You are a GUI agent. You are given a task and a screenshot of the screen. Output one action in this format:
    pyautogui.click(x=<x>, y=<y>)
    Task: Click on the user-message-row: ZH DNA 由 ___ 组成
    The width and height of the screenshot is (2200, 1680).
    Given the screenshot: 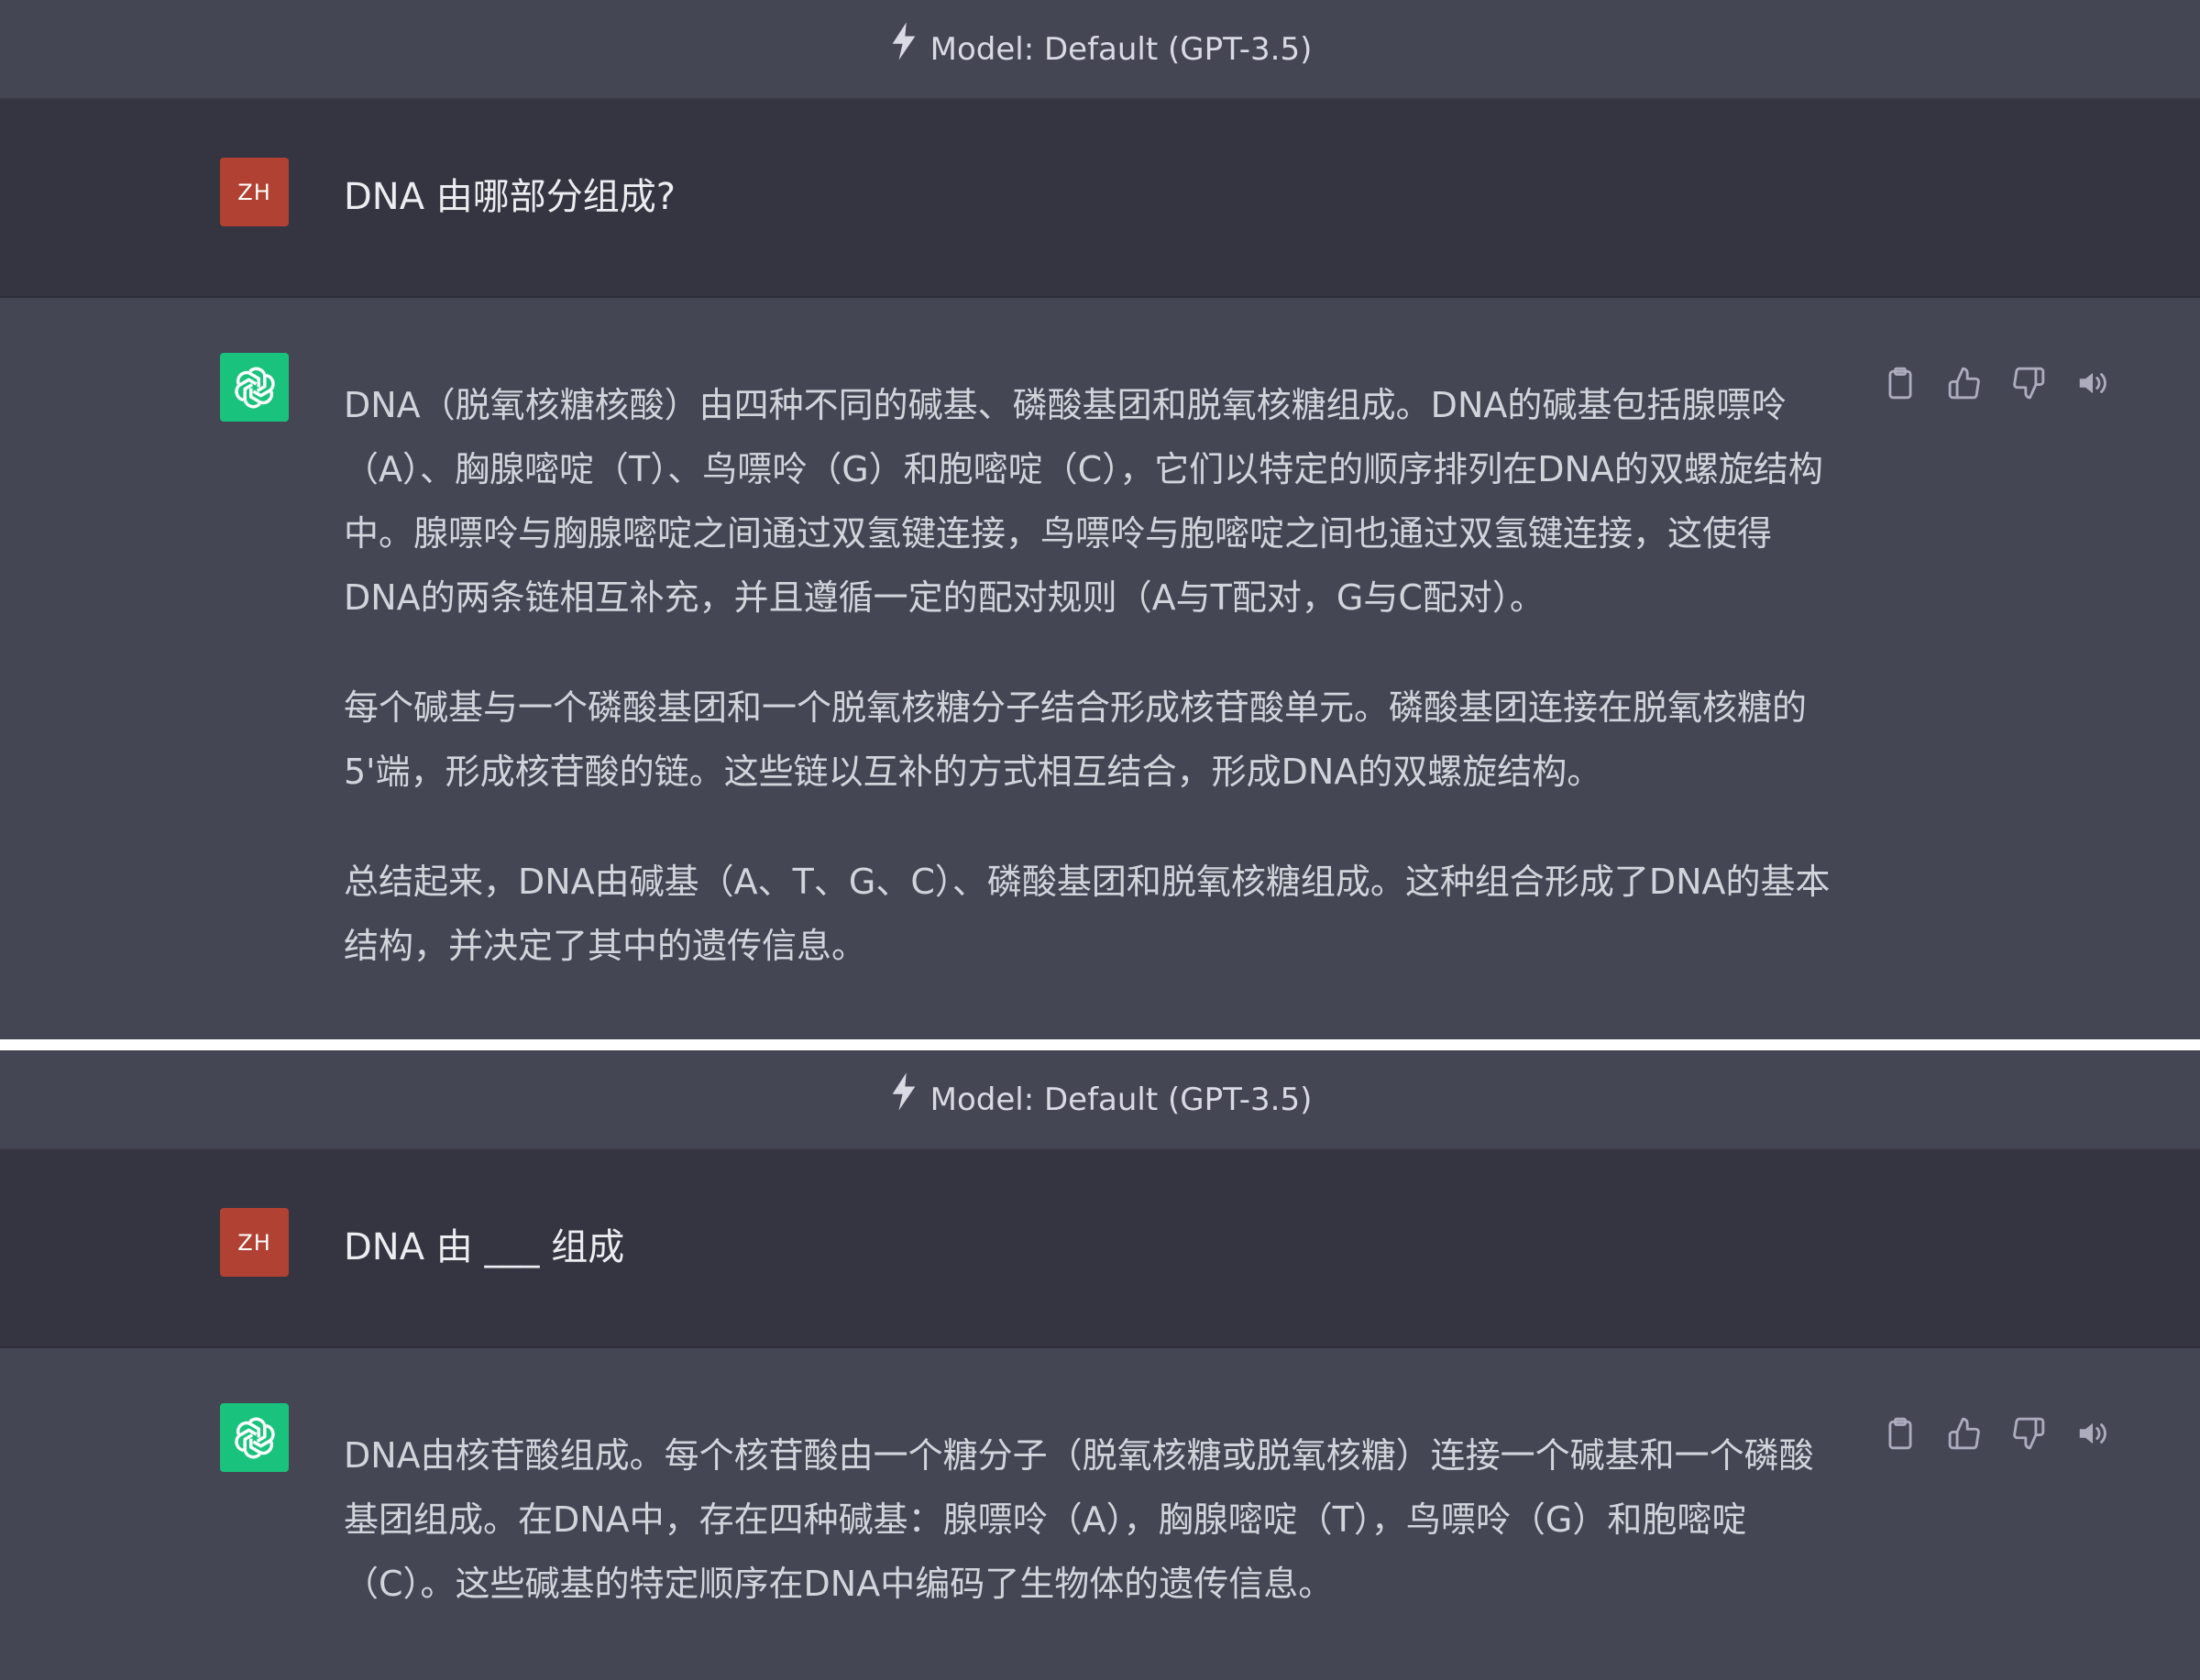 What is the action you would take?
    pyautogui.click(x=1100, y=1249)
    